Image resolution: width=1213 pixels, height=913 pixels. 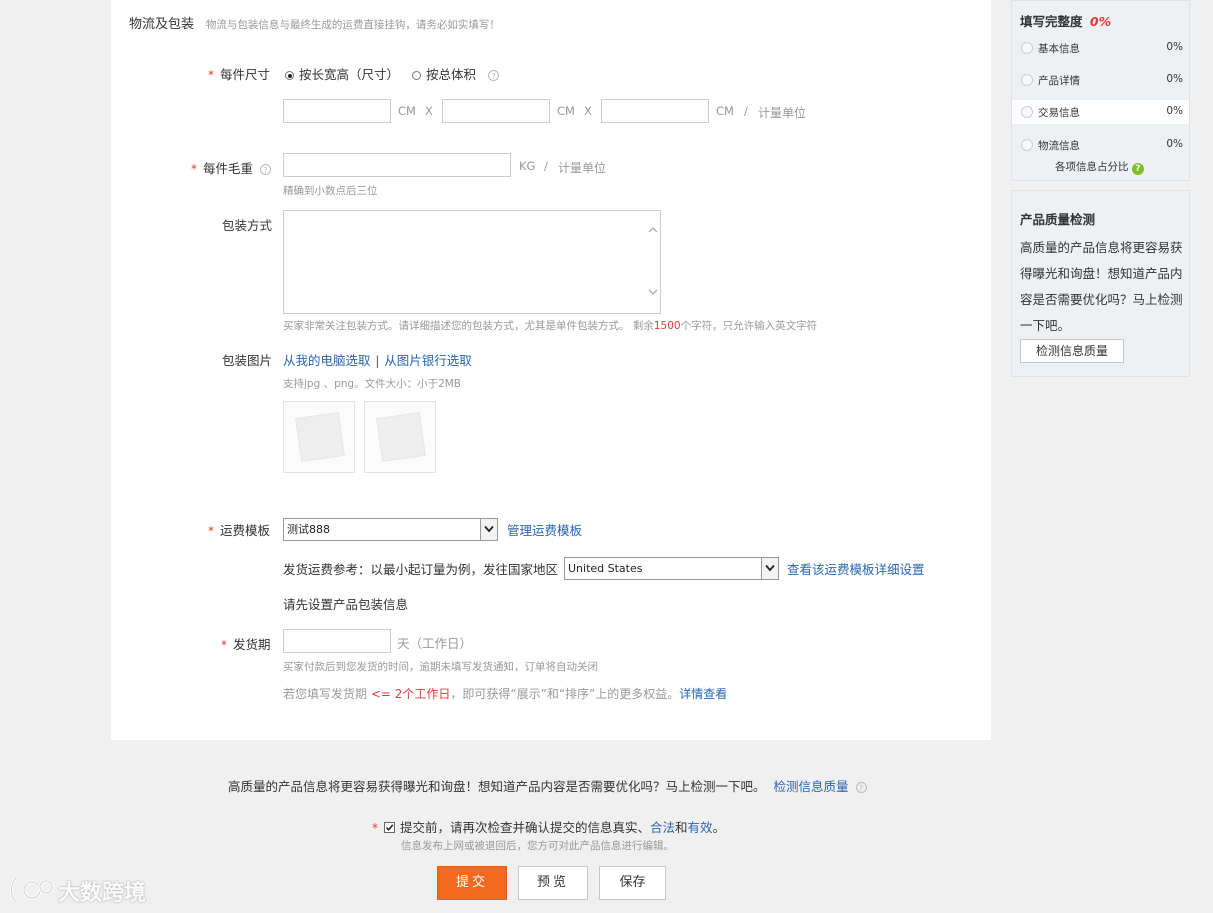 I want to click on freight-label-wrap: * 运费模板, so click(x=239, y=529).